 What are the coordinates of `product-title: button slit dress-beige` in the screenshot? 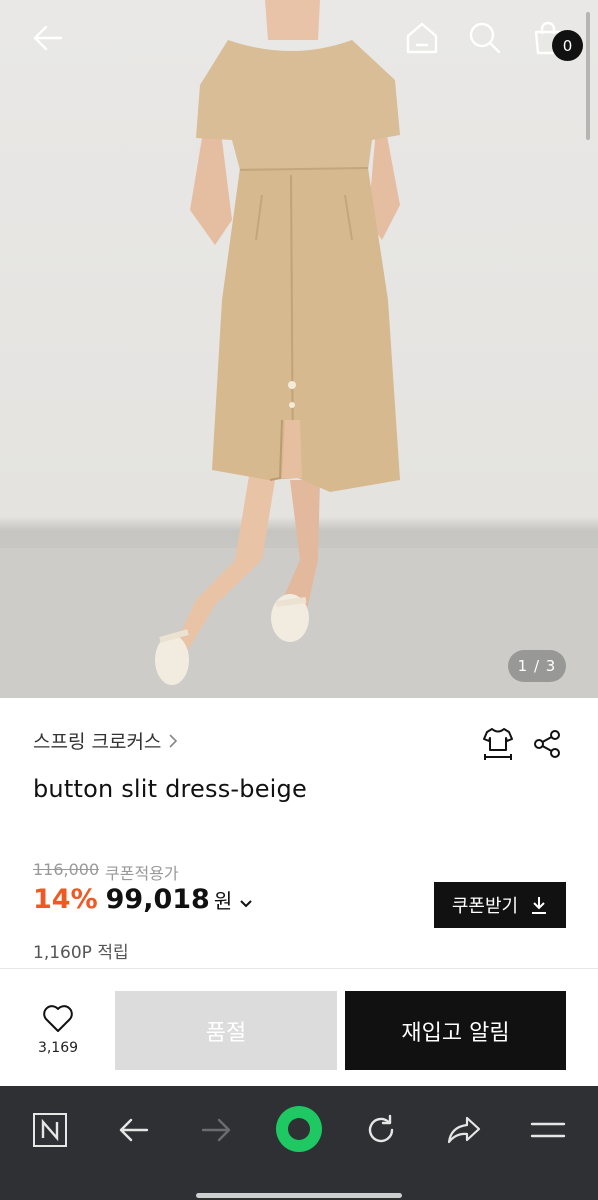 It's located at (170, 789).